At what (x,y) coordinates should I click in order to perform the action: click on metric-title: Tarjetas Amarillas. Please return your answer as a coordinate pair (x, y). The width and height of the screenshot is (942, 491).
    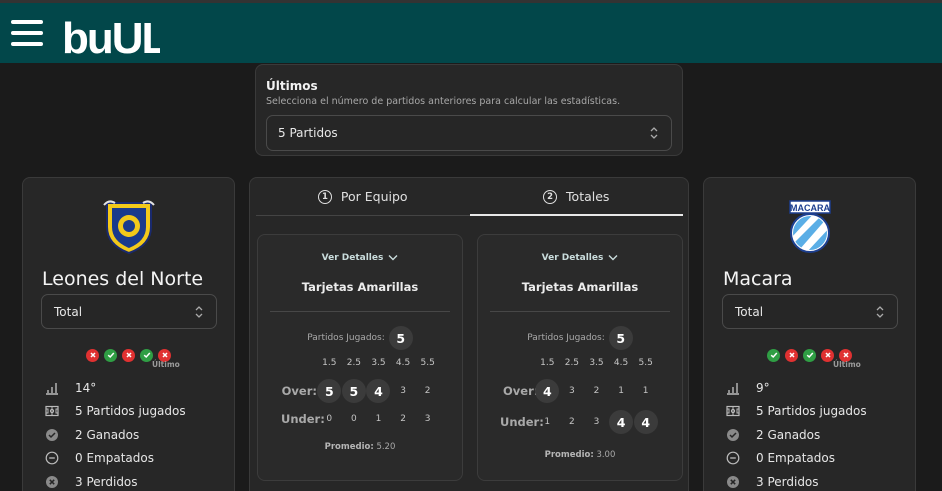
    Looking at the image, I should click on (580, 287).